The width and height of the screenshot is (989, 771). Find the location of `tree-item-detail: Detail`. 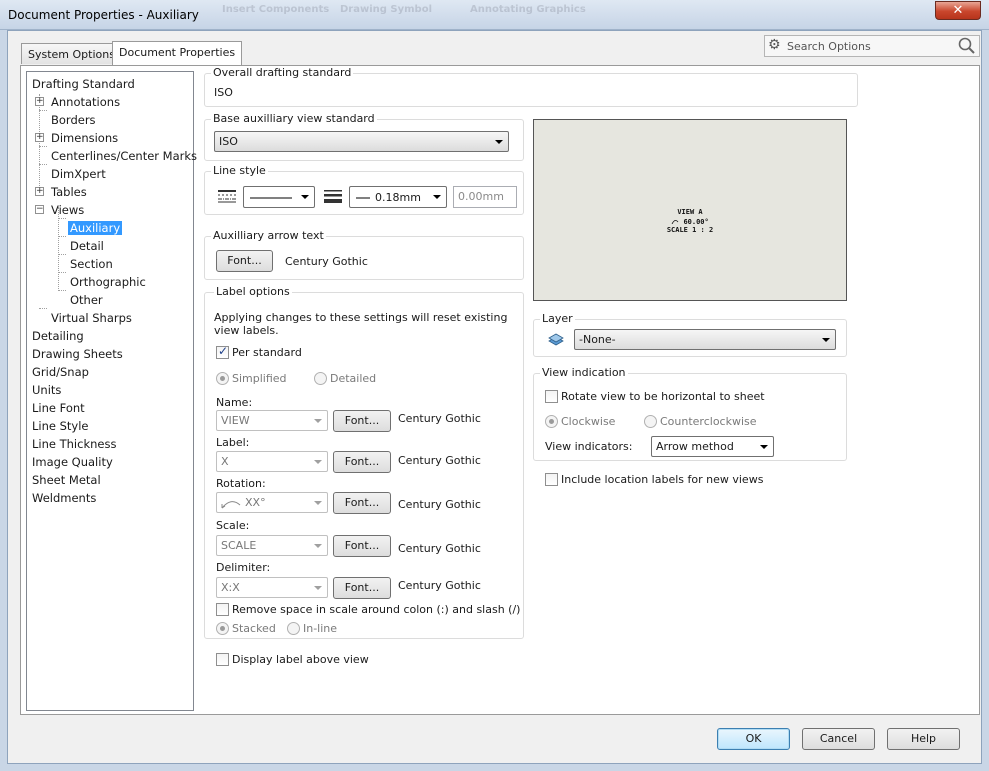

tree-item-detail: Detail is located at coordinates (87, 246).